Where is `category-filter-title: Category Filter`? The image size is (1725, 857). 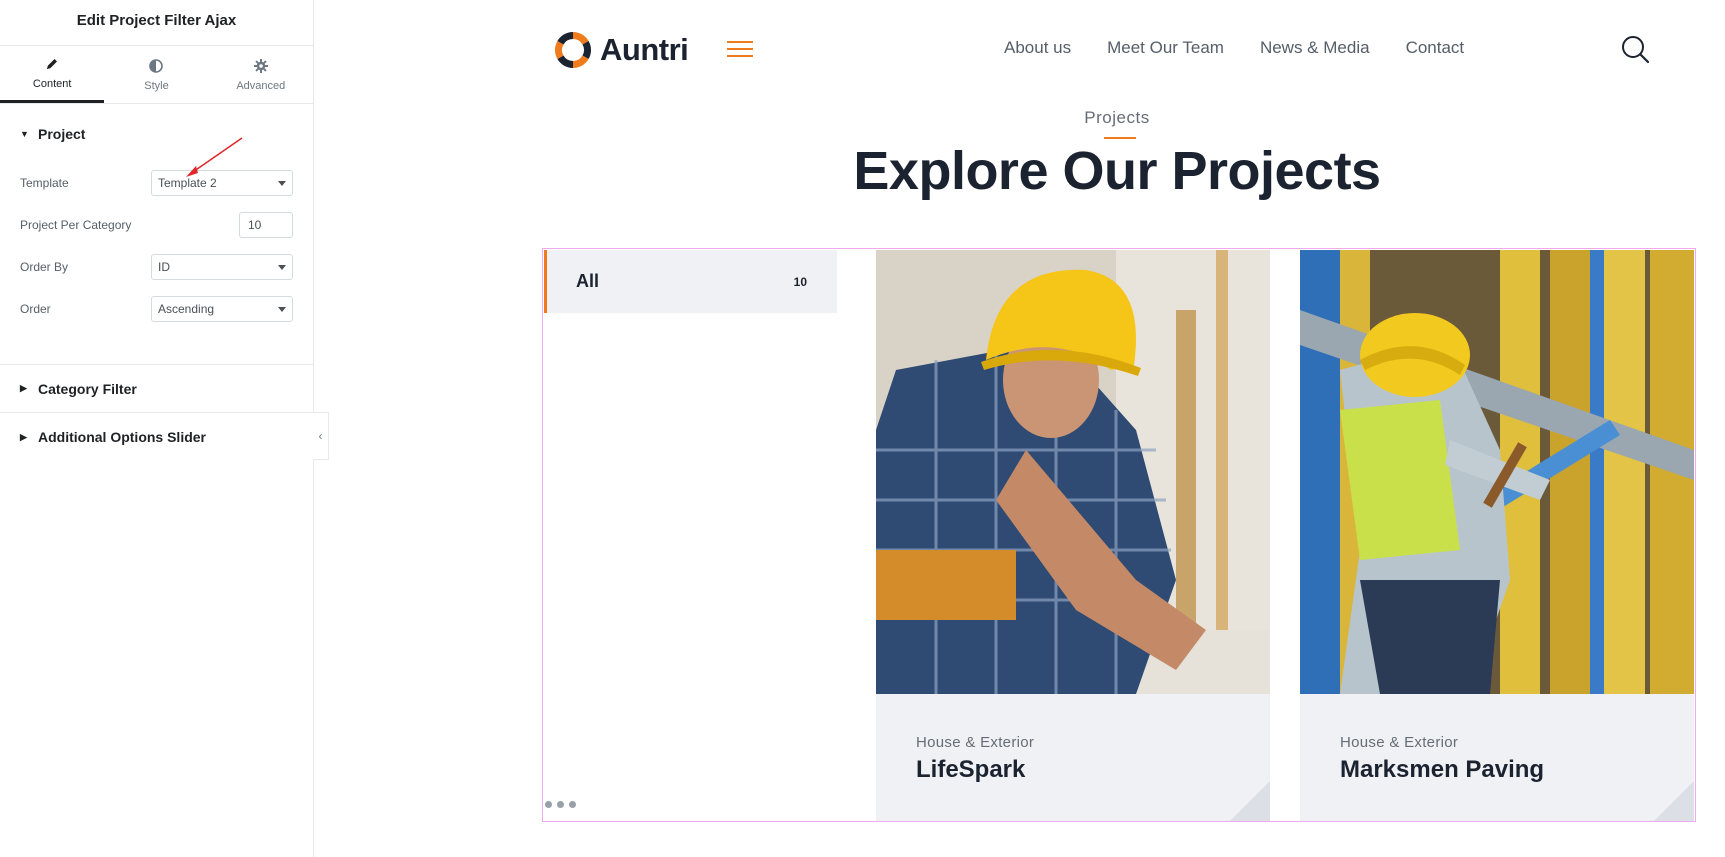 category-filter-title: Category Filter is located at coordinates (87, 388).